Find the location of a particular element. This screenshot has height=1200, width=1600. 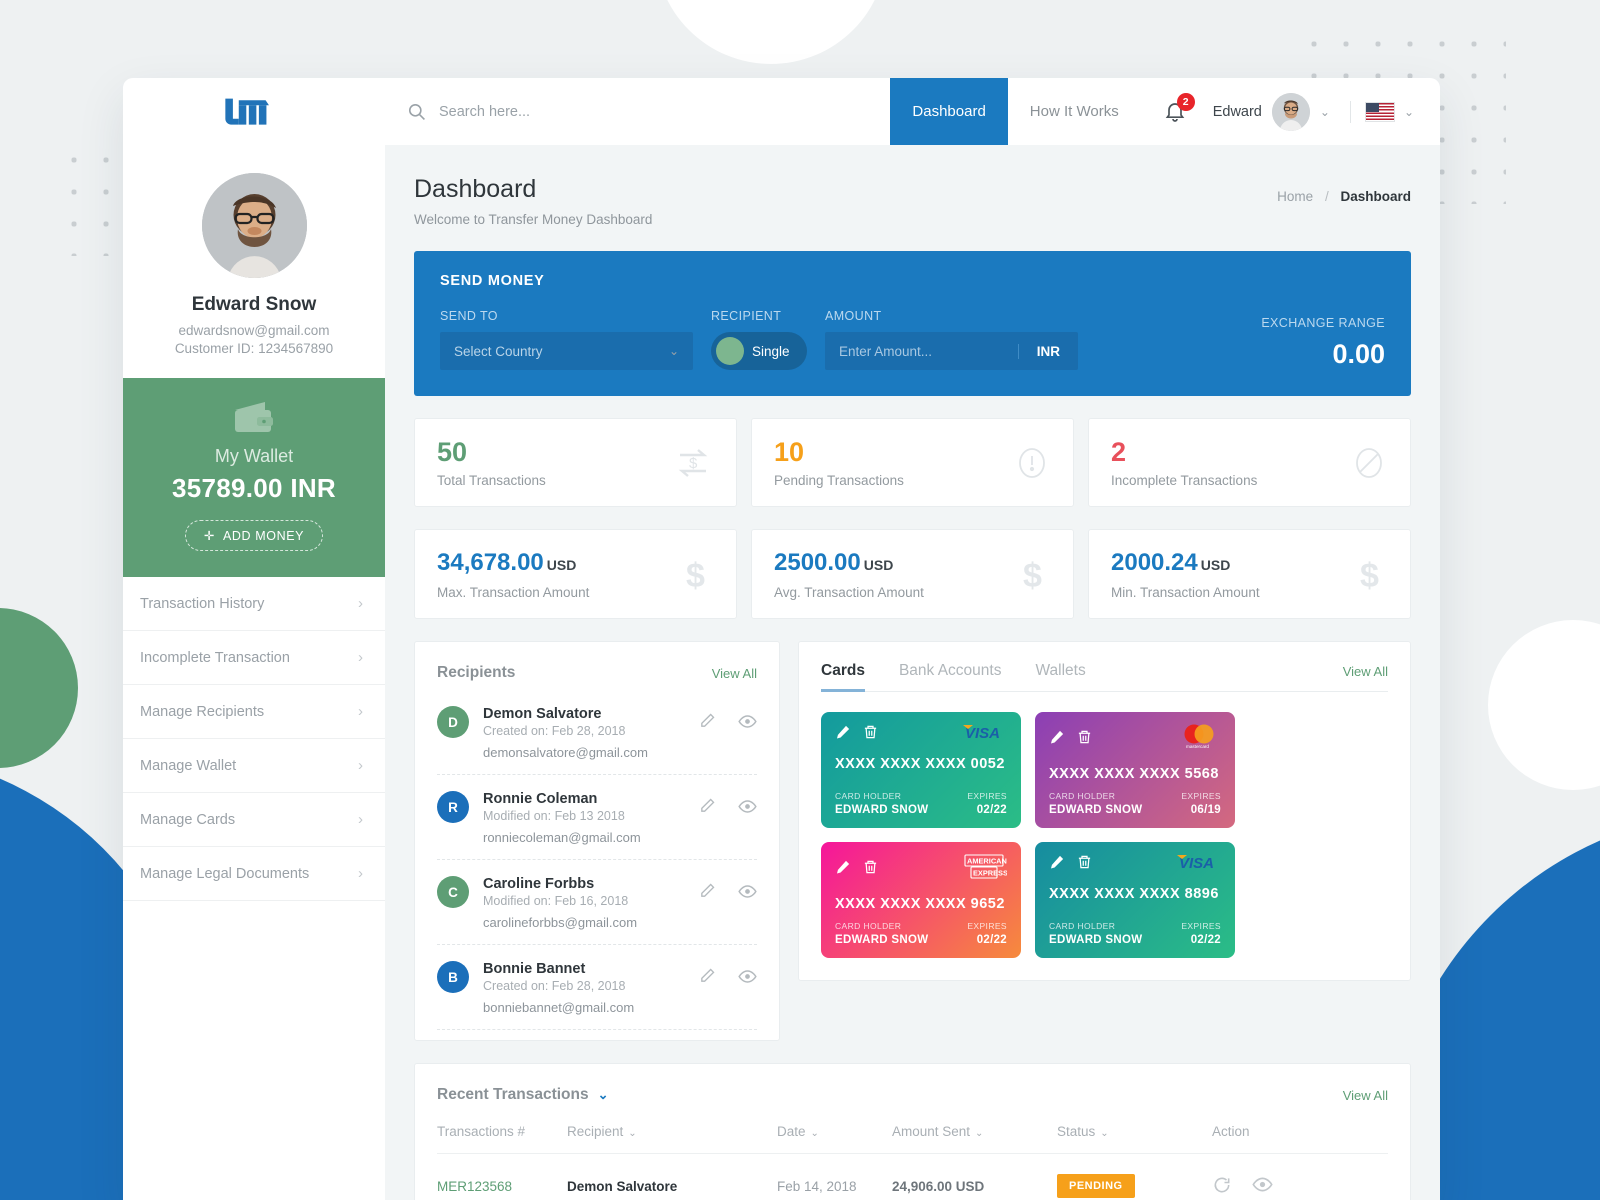

sidebar-item-transaction-history: Transaction History › is located at coordinates (254, 604).